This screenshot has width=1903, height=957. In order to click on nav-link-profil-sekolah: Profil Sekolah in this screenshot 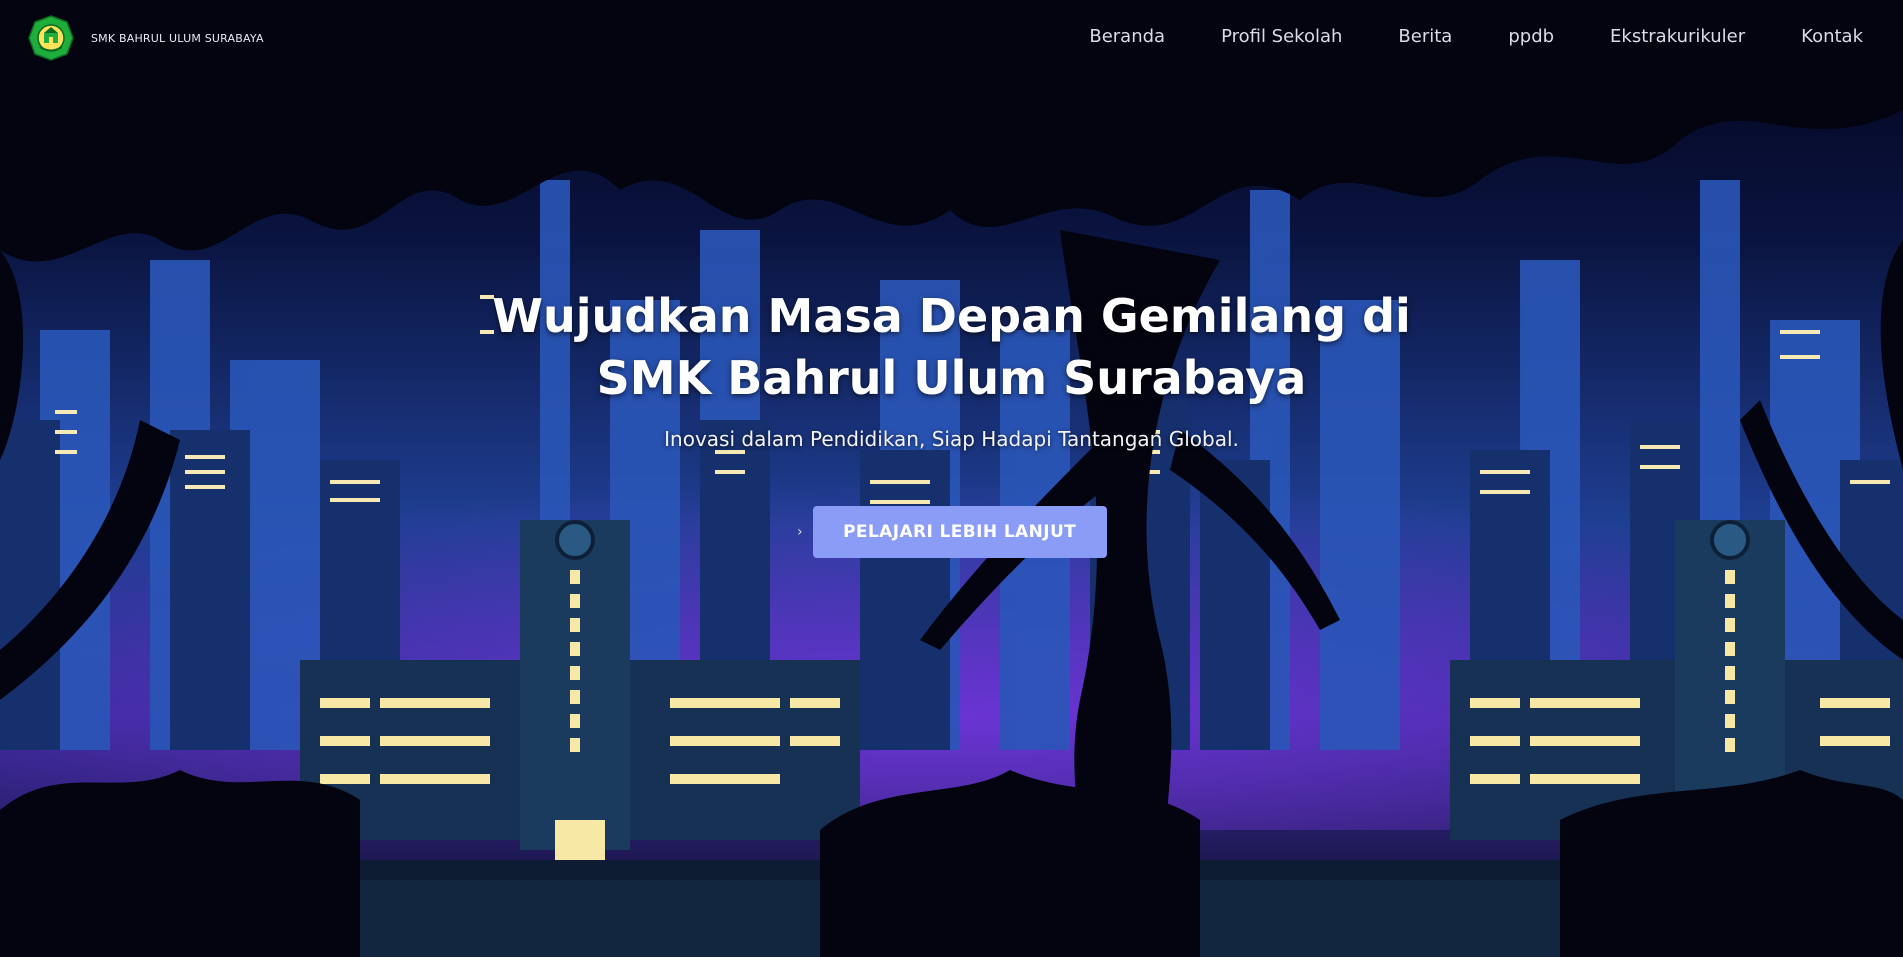, I will do `click(1281, 36)`.